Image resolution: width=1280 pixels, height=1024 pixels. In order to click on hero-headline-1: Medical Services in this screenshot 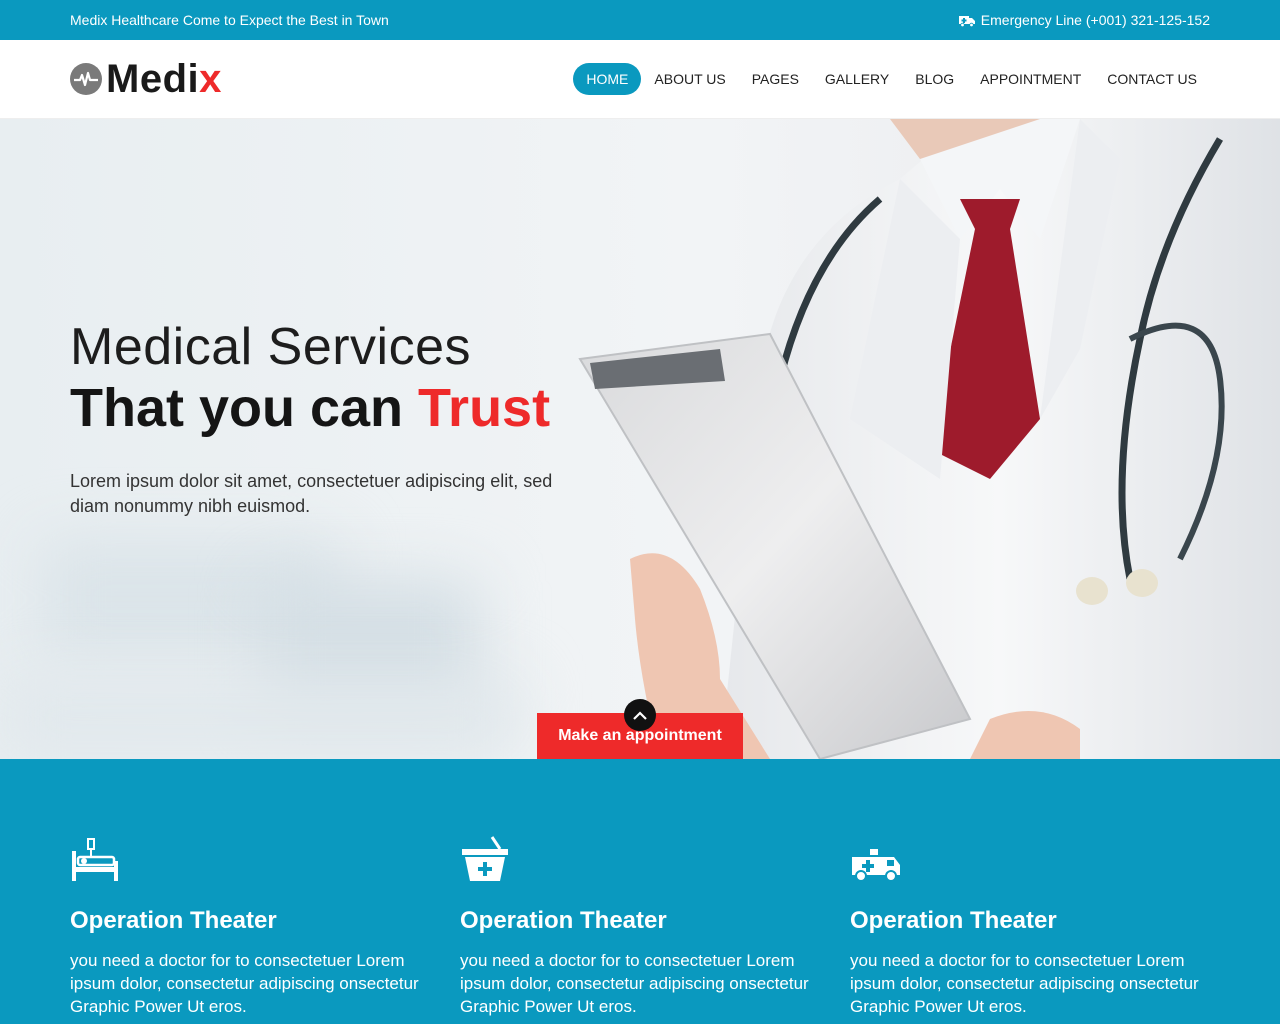, I will do `click(271, 347)`.